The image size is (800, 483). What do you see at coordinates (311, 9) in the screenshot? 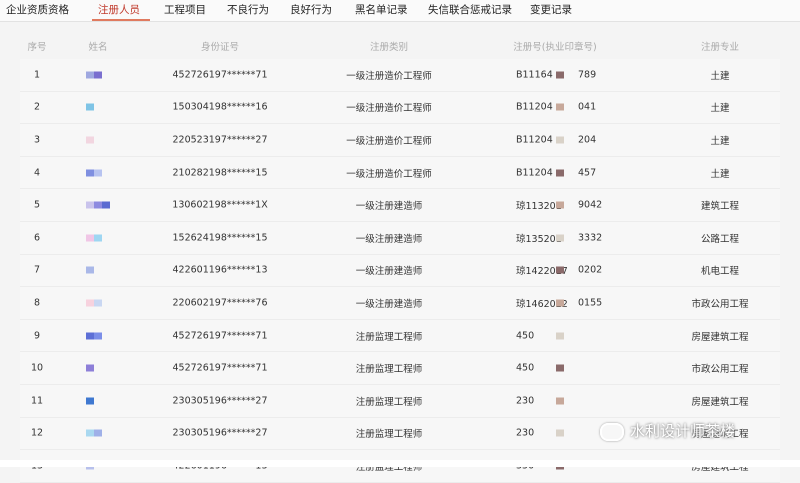
I see `tab-good-behavior: 良好行为` at bounding box center [311, 9].